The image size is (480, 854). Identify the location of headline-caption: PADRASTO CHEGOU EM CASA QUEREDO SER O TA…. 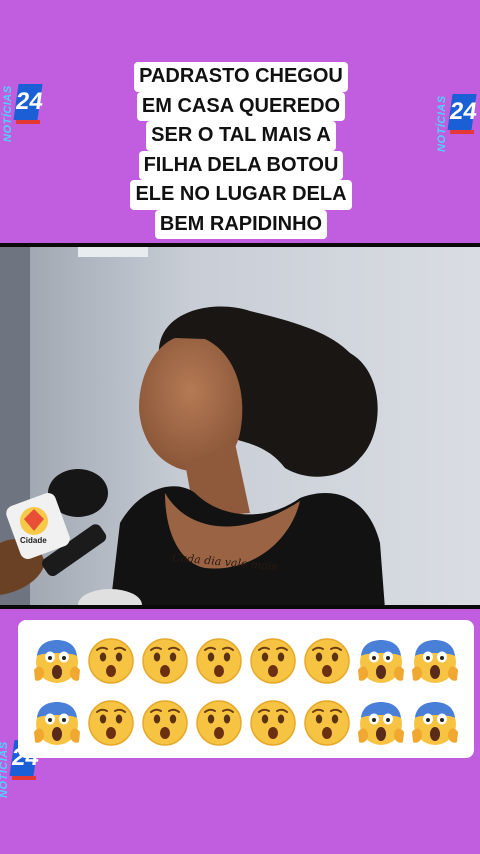
(241, 150).